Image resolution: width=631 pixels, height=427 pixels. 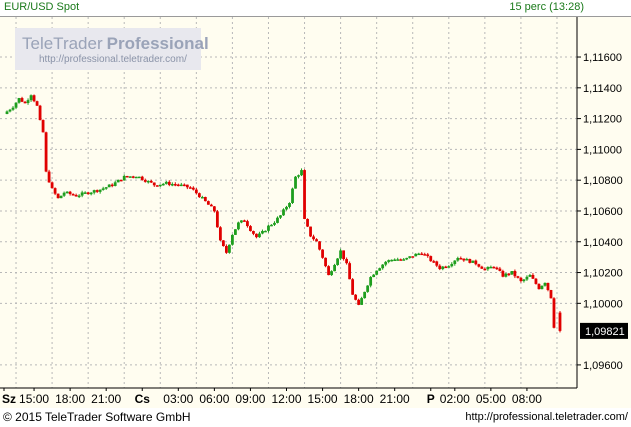 What do you see at coordinates (602, 120) in the screenshot?
I see `y-tick-label: 1,11200` at bounding box center [602, 120].